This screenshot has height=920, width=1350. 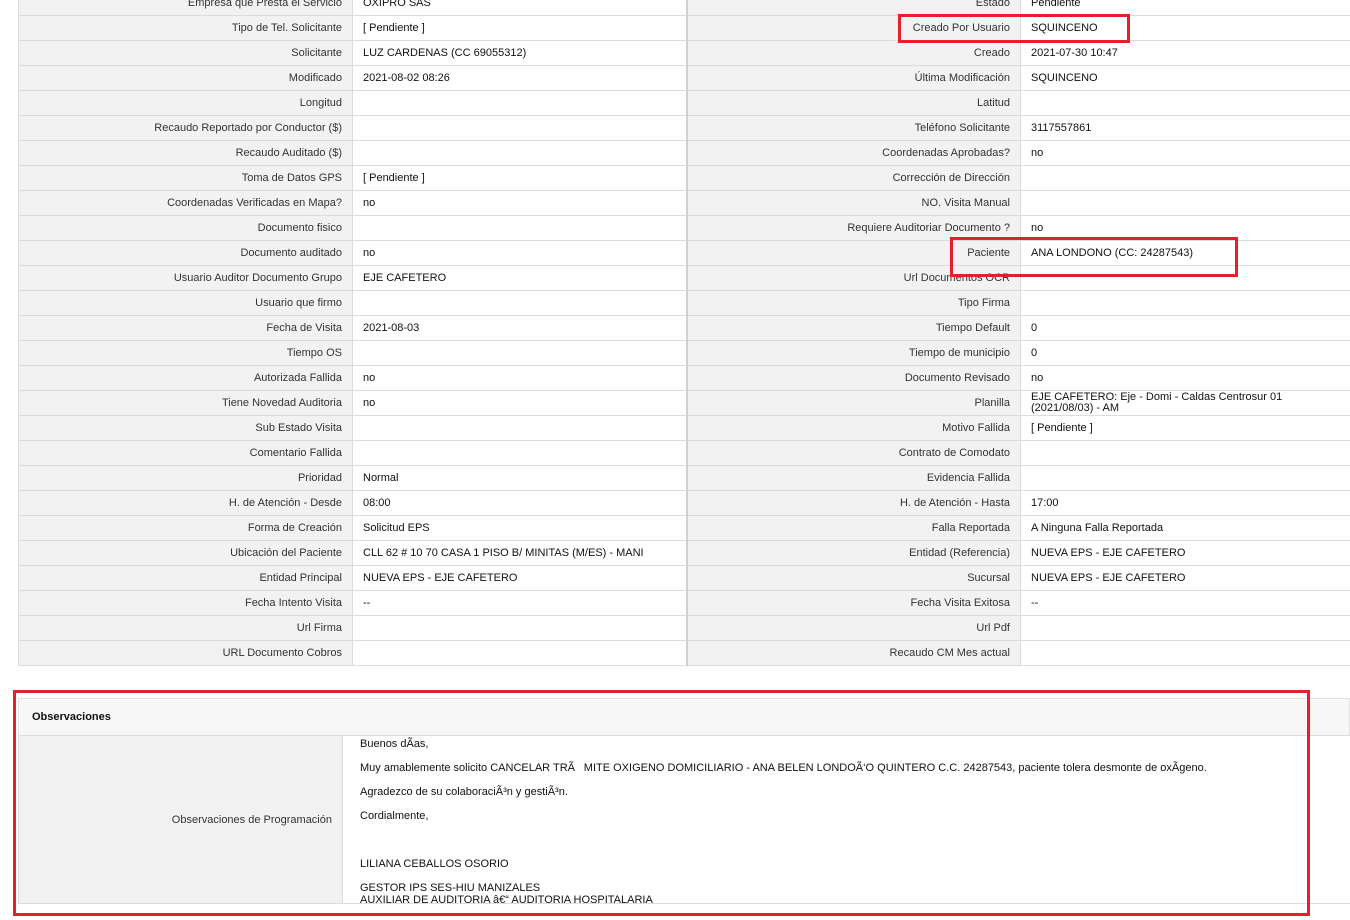 I want to click on field-label: Url Pdf, so click(x=853, y=628).